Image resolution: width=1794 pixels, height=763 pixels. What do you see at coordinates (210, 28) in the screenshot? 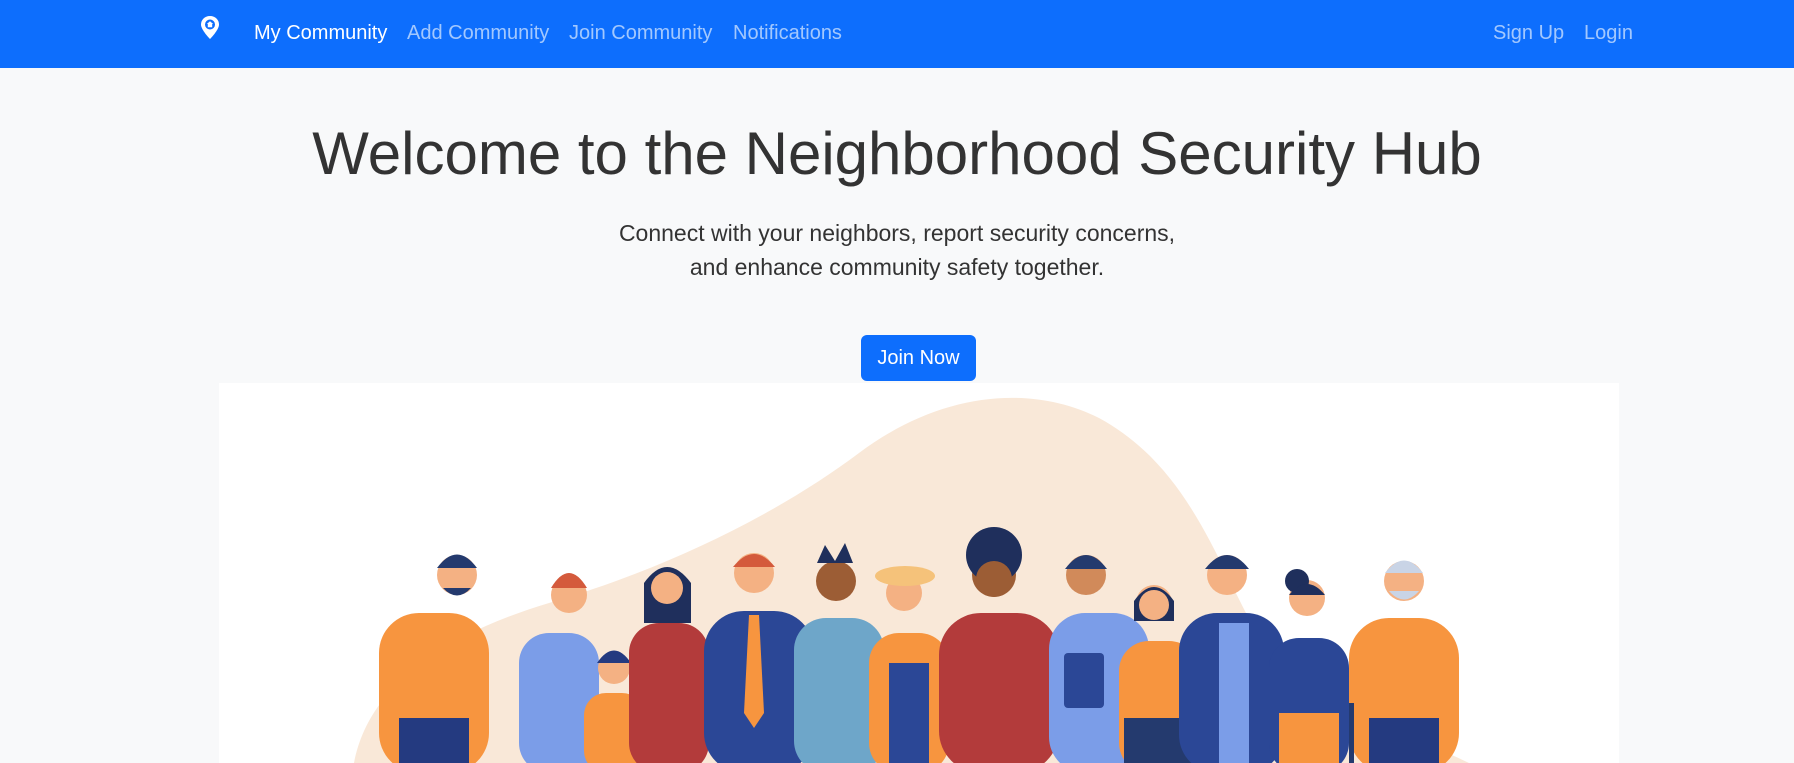
I see `map-pin-icon` at bounding box center [210, 28].